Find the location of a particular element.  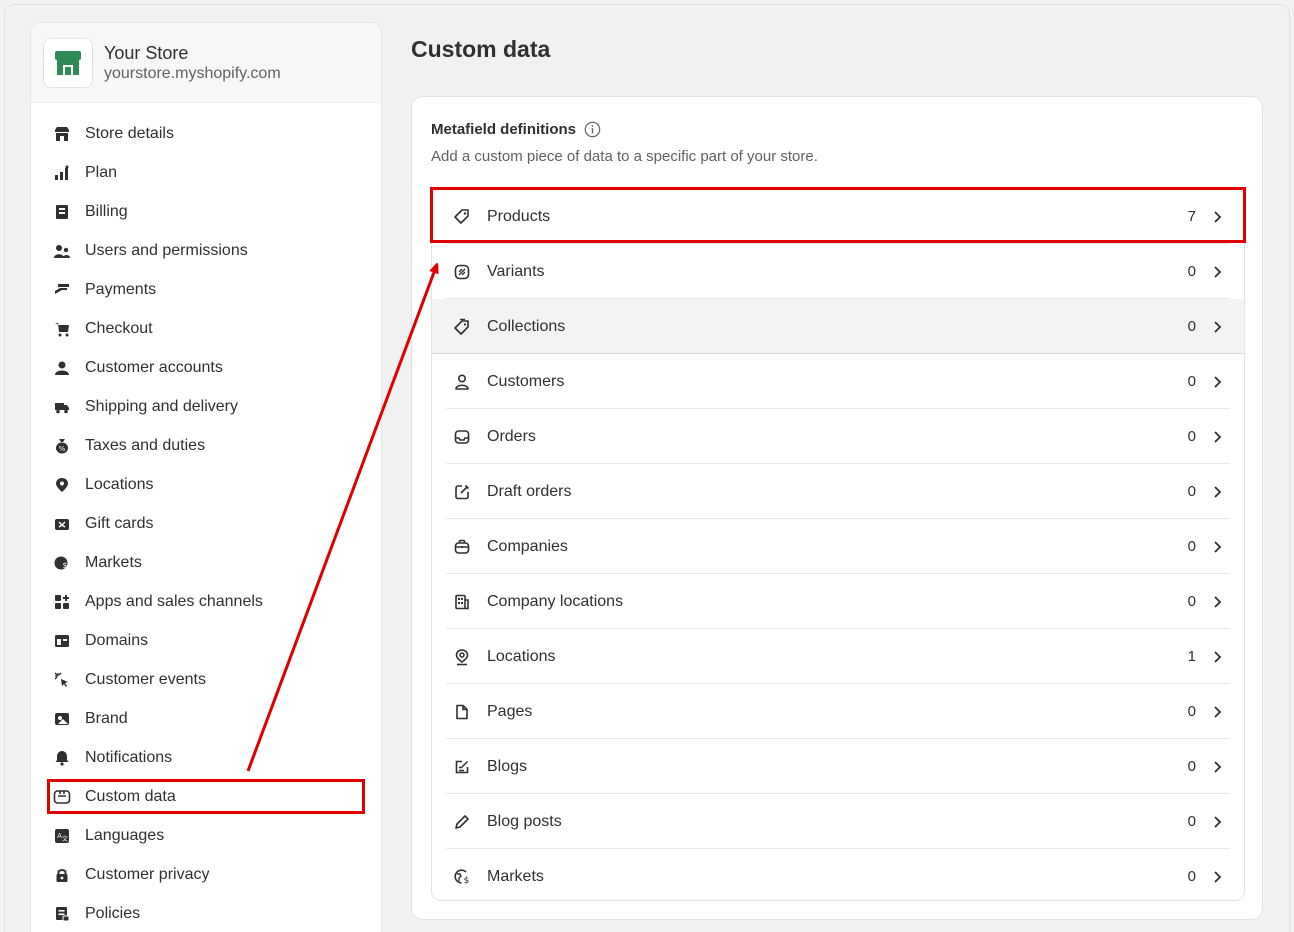

sidebar-item-store-details: Store details is located at coordinates (206, 133).